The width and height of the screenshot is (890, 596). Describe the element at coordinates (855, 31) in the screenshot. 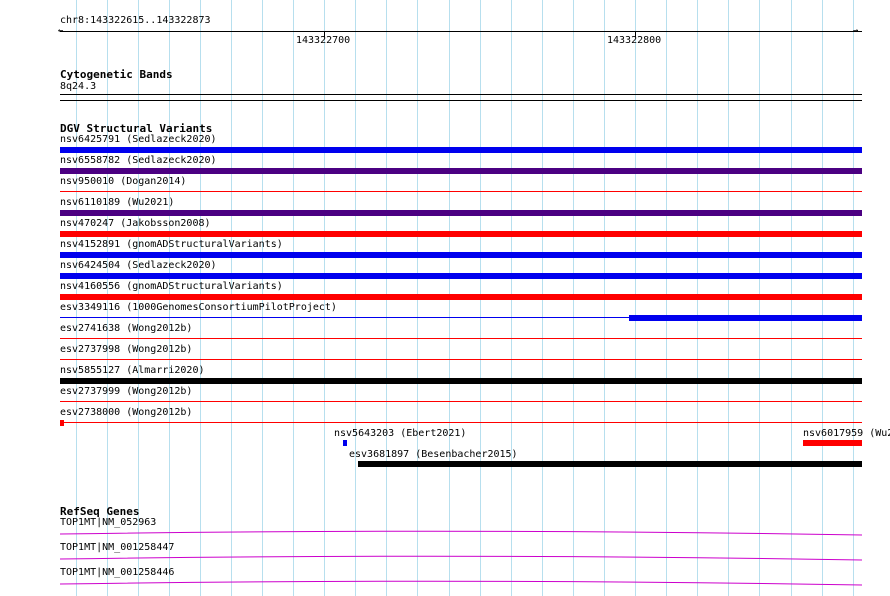

I see `ruler-right-arrow-icon: →` at that location.